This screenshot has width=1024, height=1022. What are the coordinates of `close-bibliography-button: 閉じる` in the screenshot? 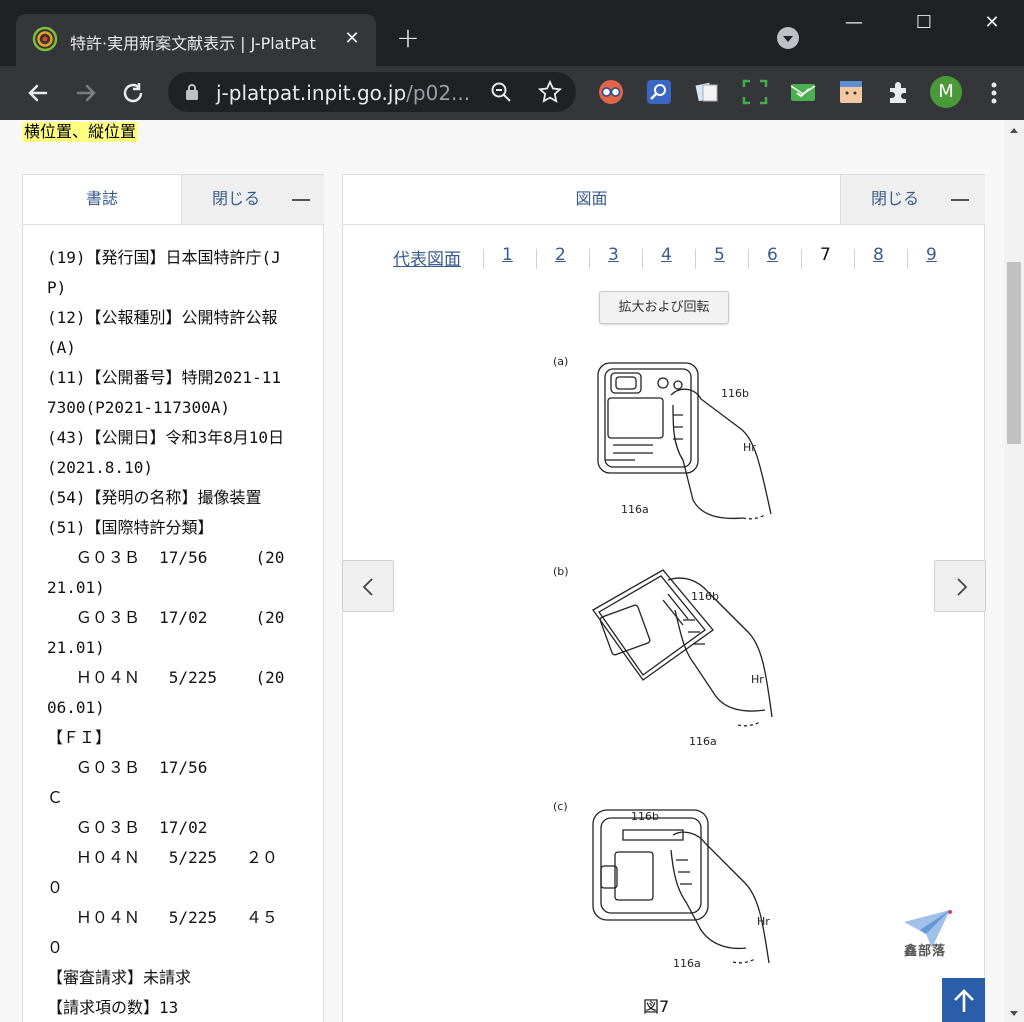 It's located at (252, 200).